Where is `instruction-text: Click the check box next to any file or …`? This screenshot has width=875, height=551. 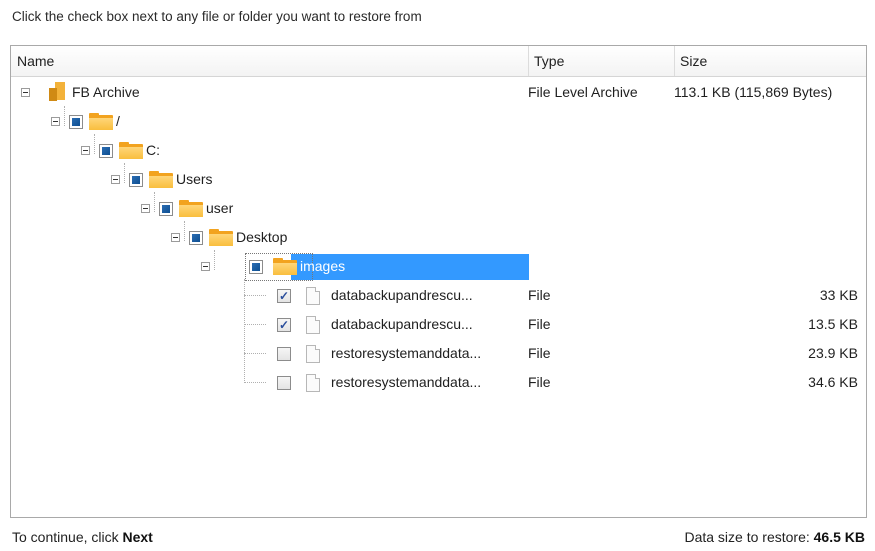 instruction-text: Click the check box next to any file or … is located at coordinates (217, 16).